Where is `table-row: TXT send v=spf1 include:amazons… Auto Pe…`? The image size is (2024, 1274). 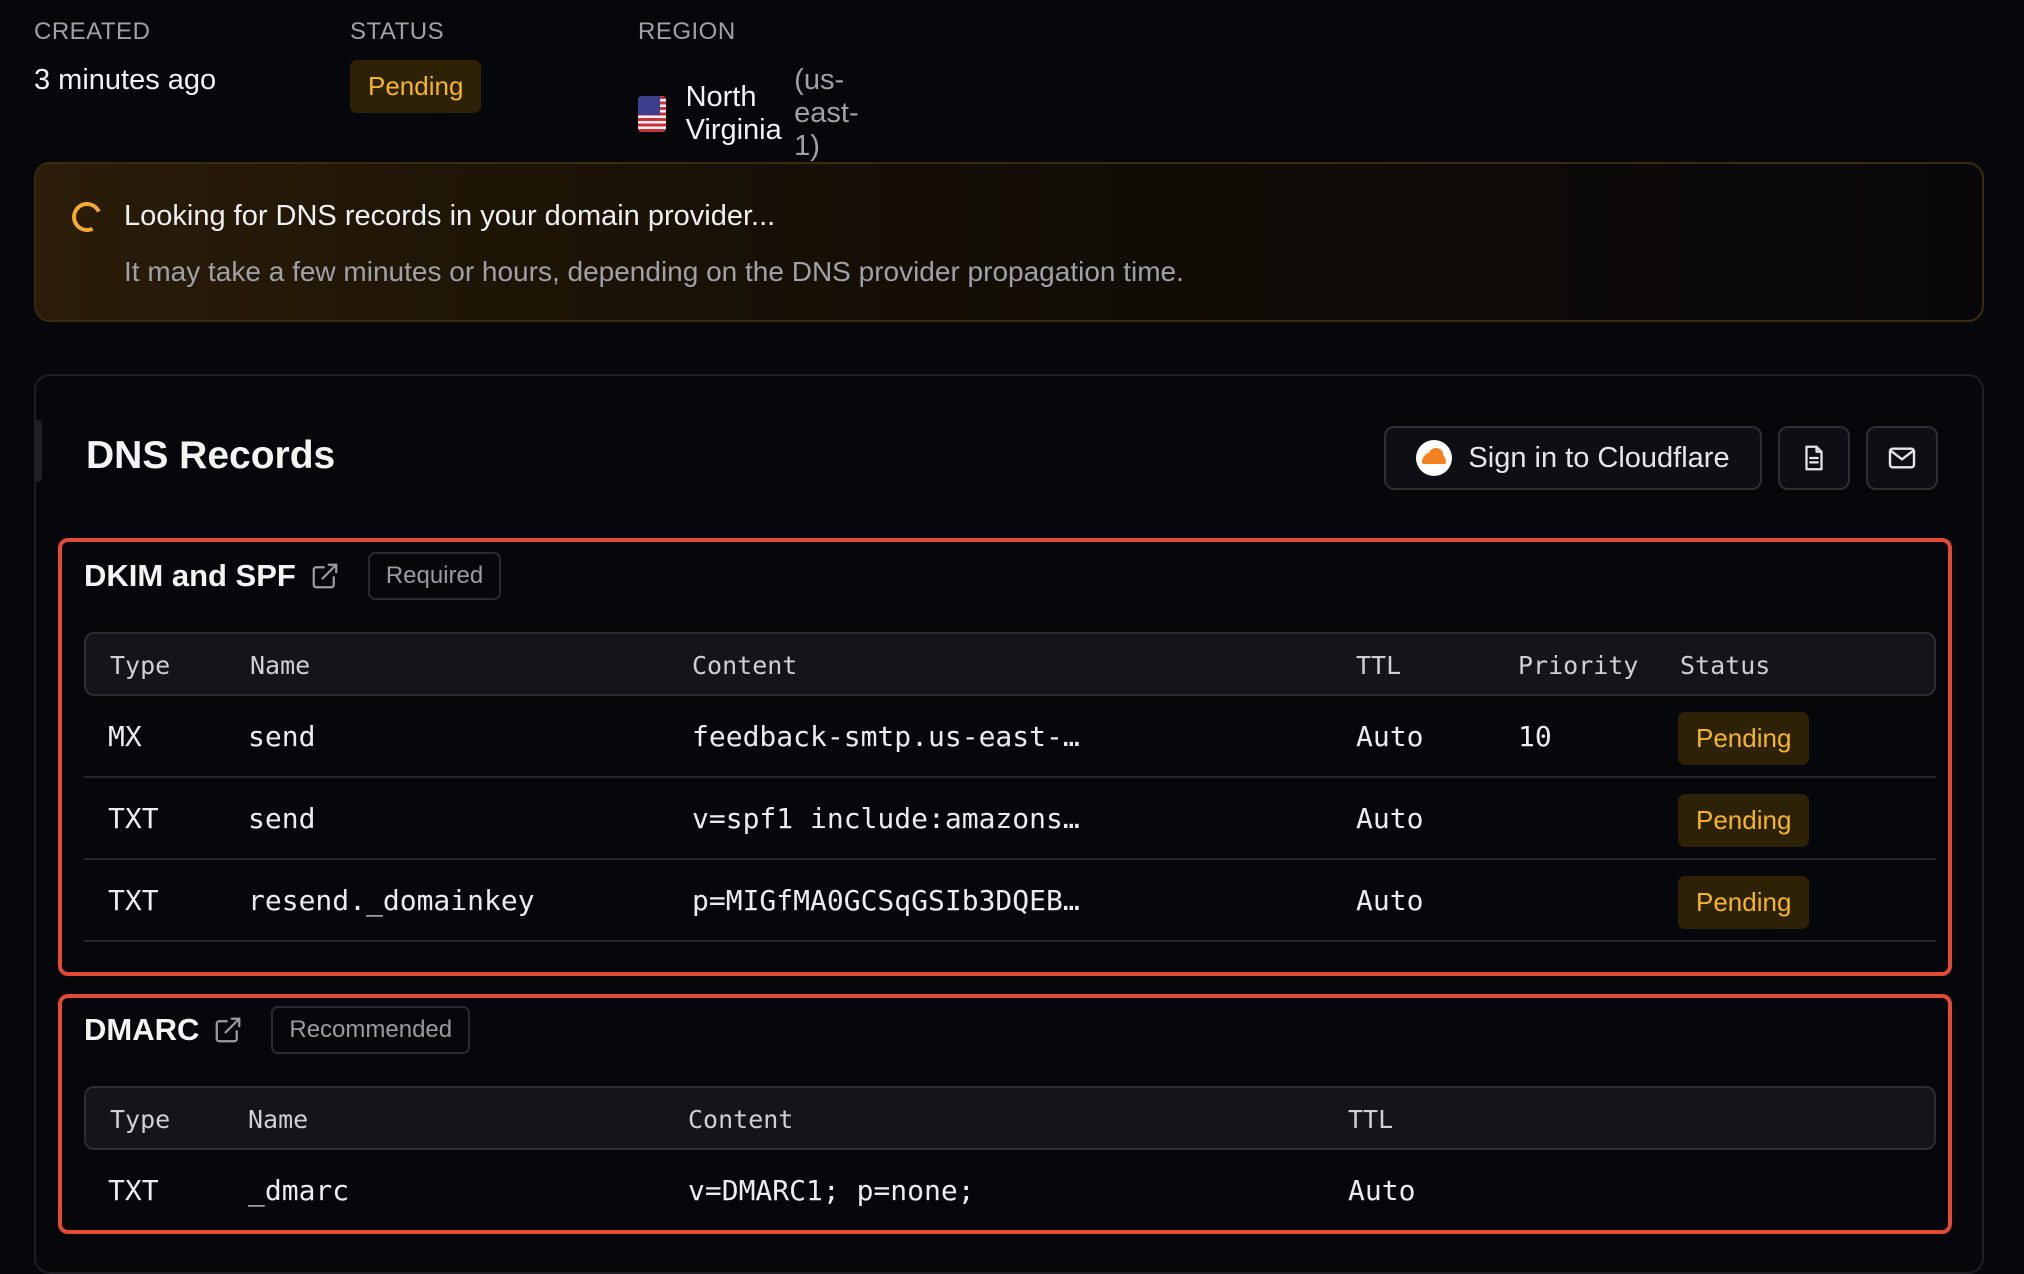
table-row: TXT send v=spf1 include:amazons… Auto Pe… is located at coordinates (1010, 819).